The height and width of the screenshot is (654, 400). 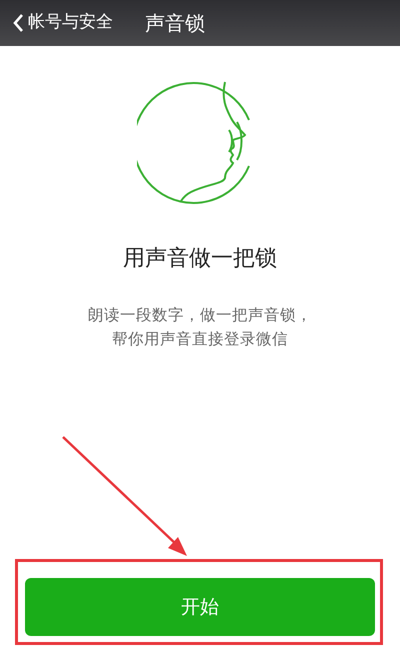 What do you see at coordinates (62, 23) in the screenshot?
I see `back-button: 帐号与安全` at bounding box center [62, 23].